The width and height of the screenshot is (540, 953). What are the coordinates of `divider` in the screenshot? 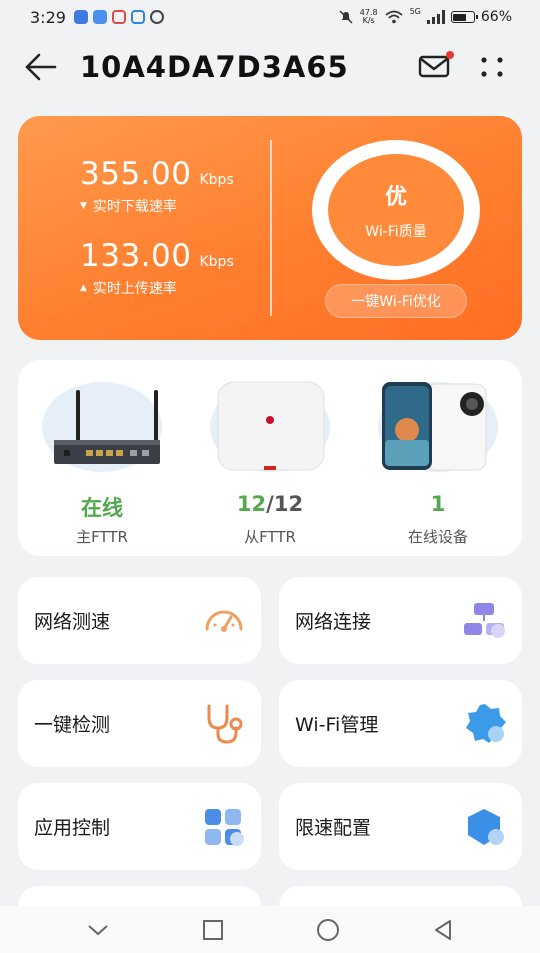 It's located at (271, 228).